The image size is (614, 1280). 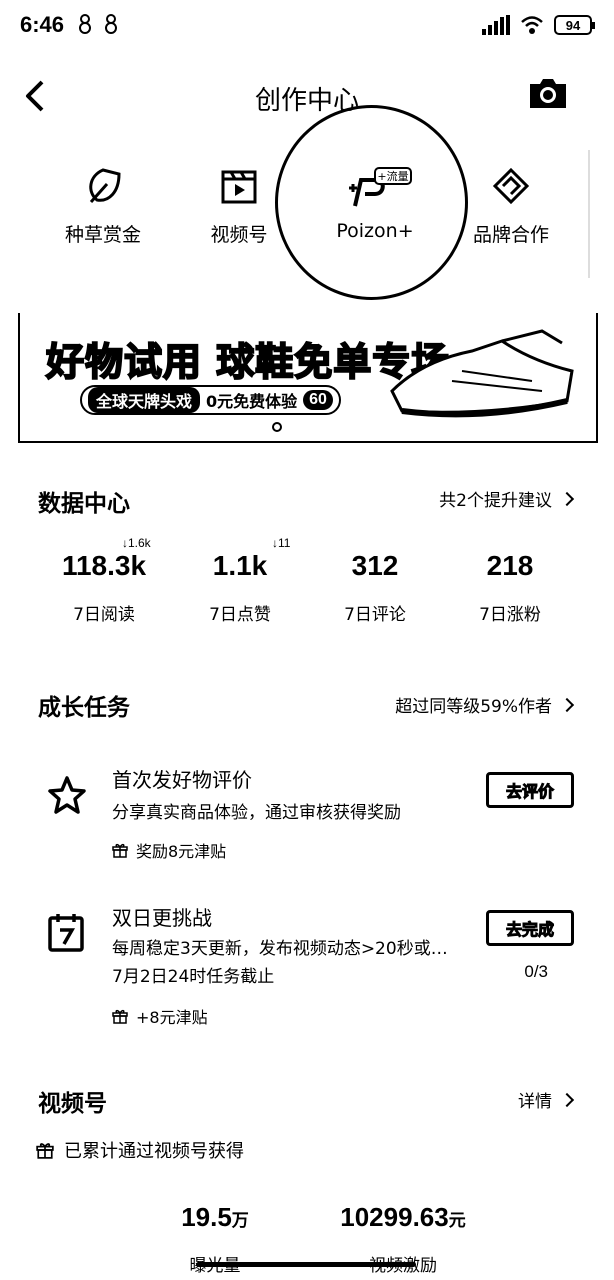 I want to click on stat-comments: 312 7日评论, so click(x=375, y=587).